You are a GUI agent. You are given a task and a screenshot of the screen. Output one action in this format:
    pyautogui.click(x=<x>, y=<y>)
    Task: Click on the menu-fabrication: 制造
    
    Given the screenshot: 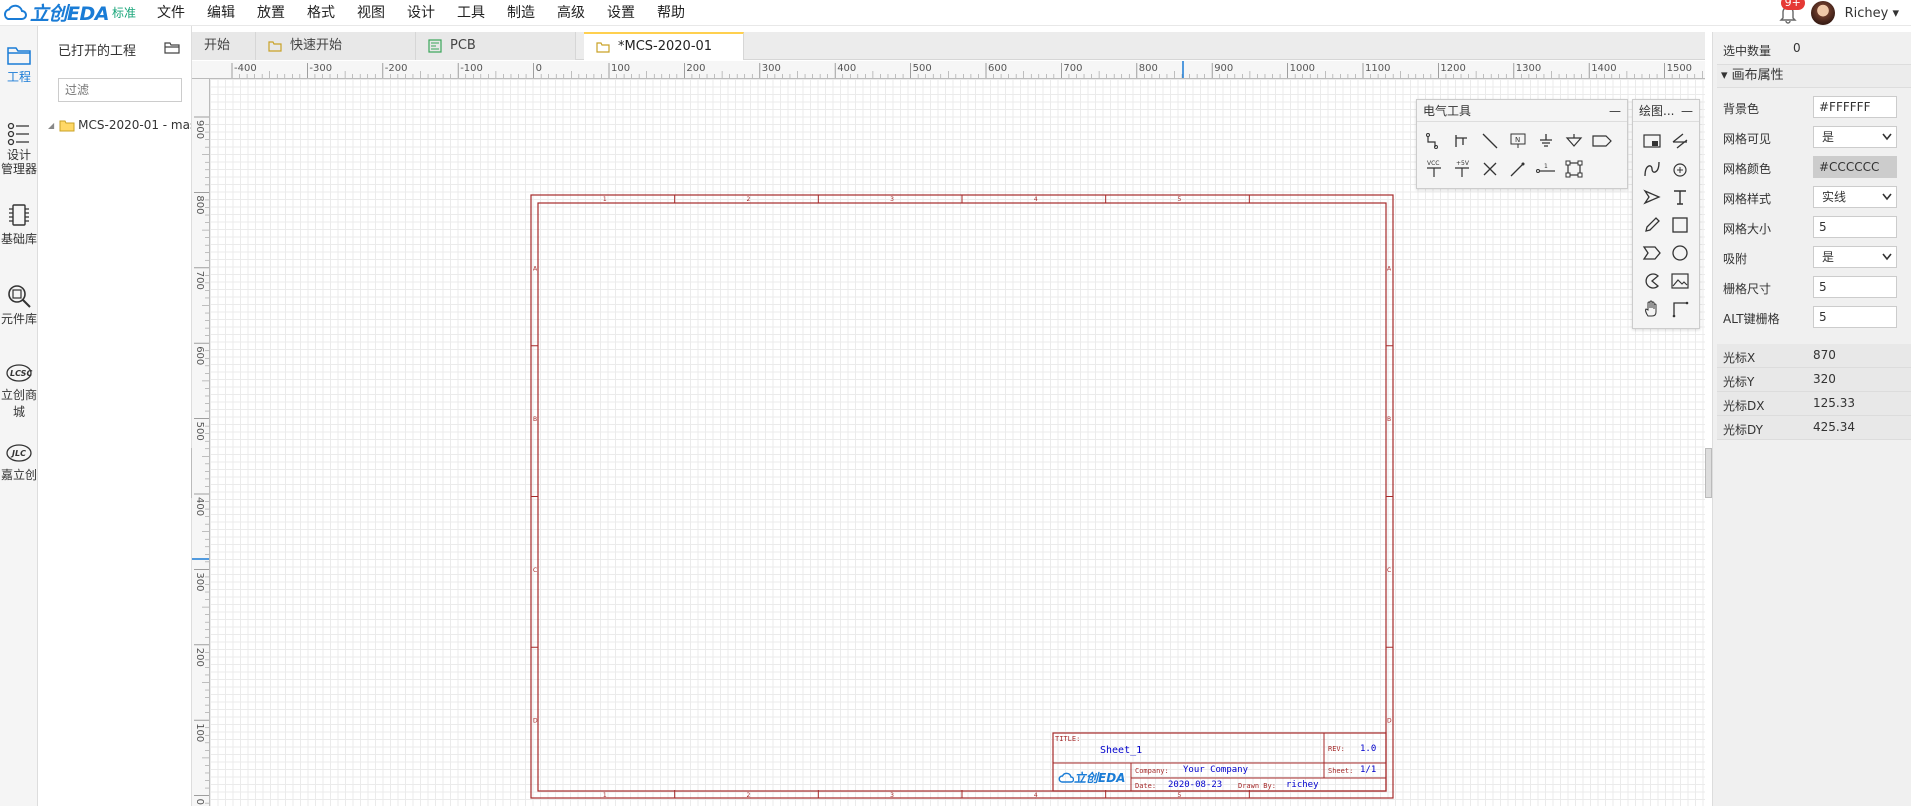 What is the action you would take?
    pyautogui.click(x=521, y=13)
    